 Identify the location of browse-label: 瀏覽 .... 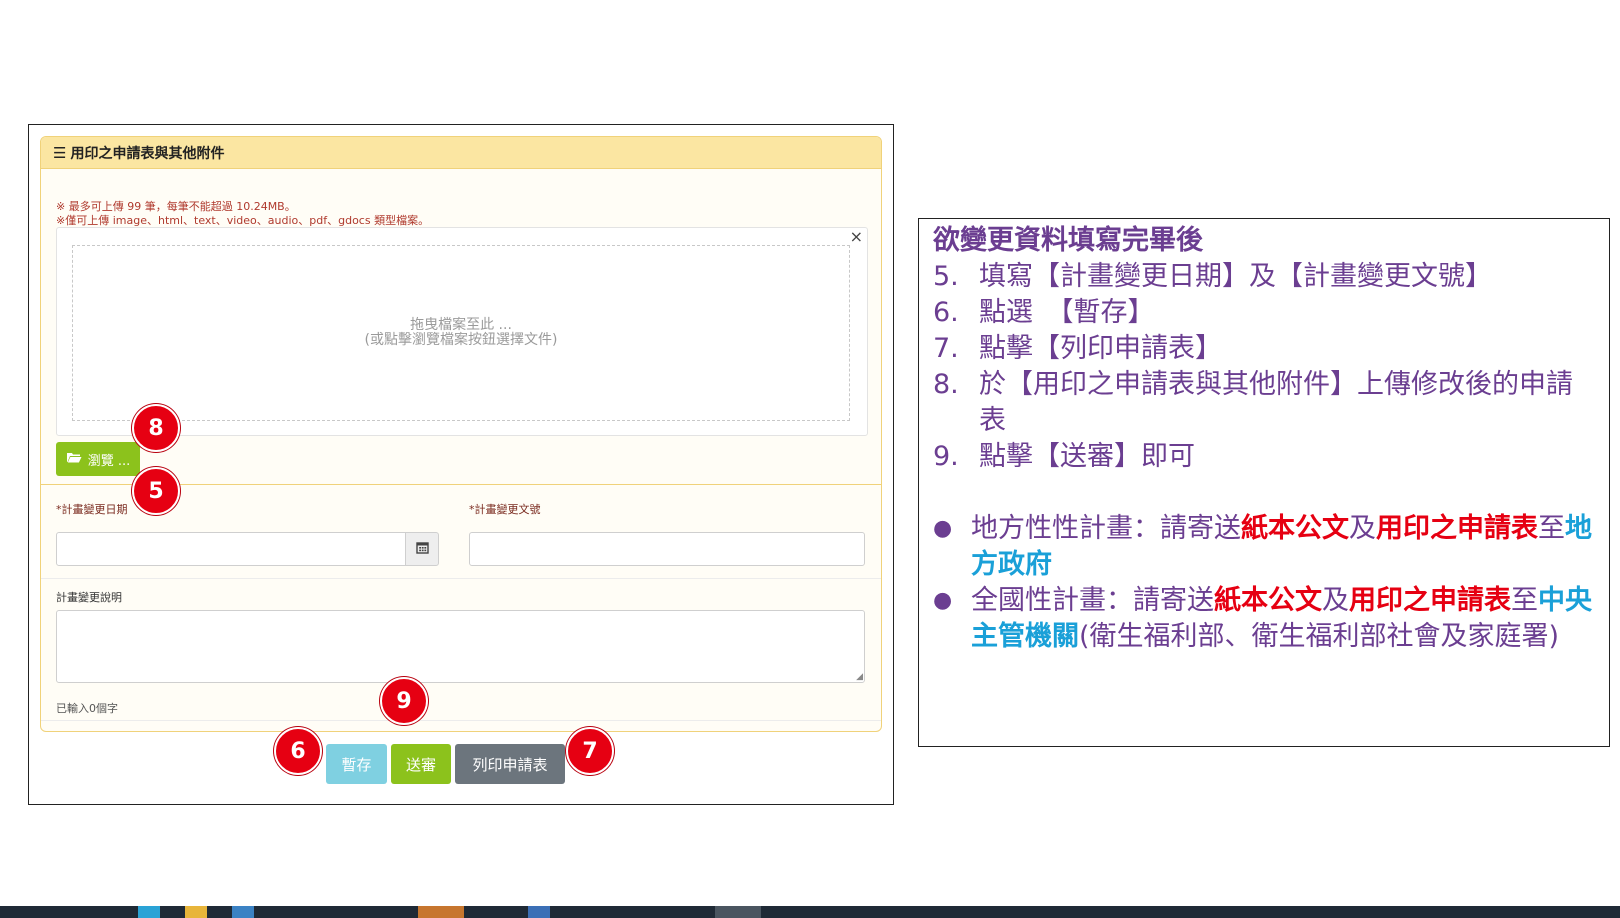
(109, 461).